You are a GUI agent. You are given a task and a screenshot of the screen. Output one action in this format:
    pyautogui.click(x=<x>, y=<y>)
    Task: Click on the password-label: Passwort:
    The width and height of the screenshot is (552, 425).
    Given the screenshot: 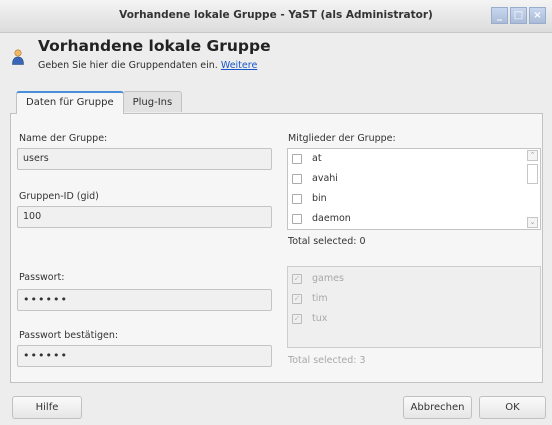 What is the action you would take?
    pyautogui.click(x=42, y=277)
    